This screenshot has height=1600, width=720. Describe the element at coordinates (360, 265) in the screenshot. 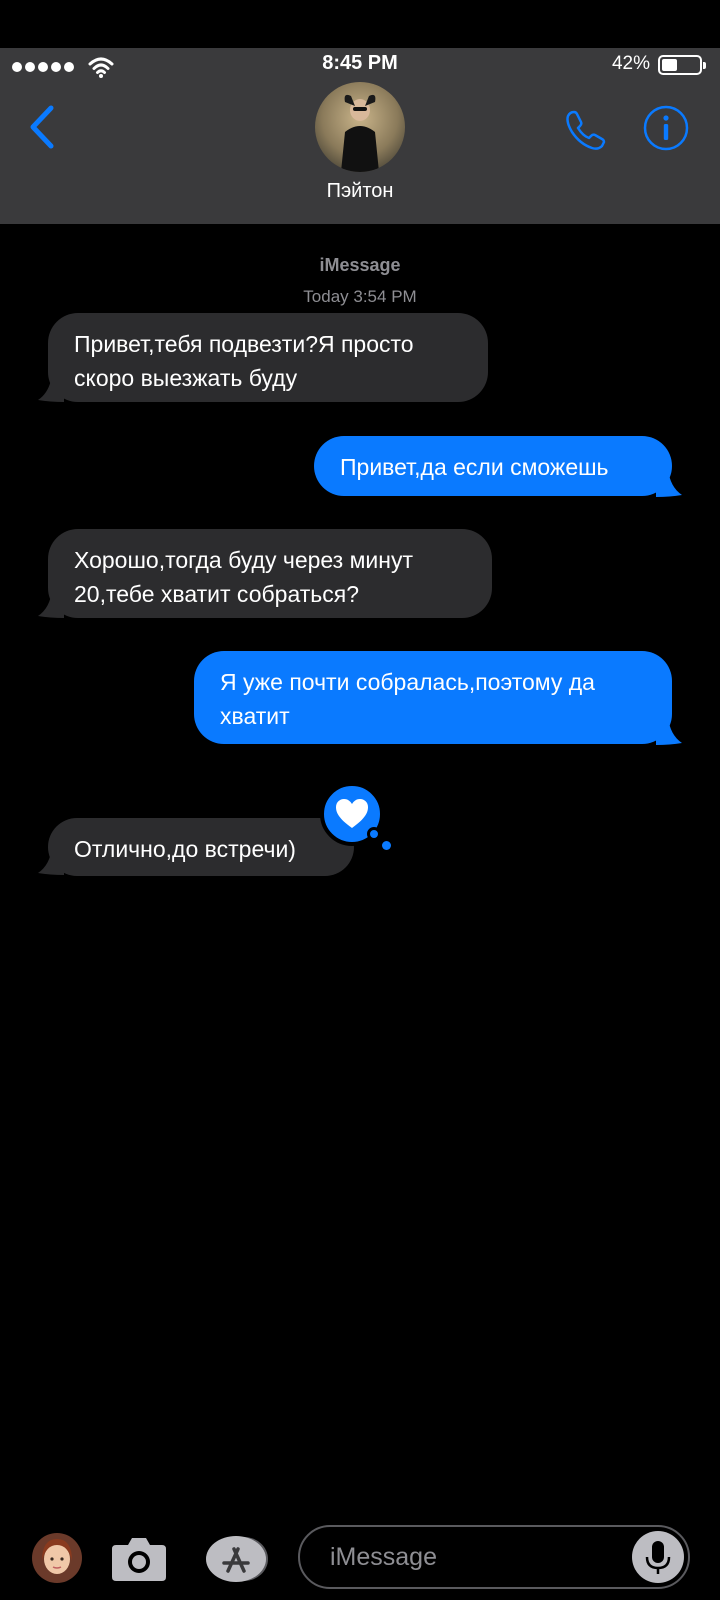

I see `service-label: iMessage` at that location.